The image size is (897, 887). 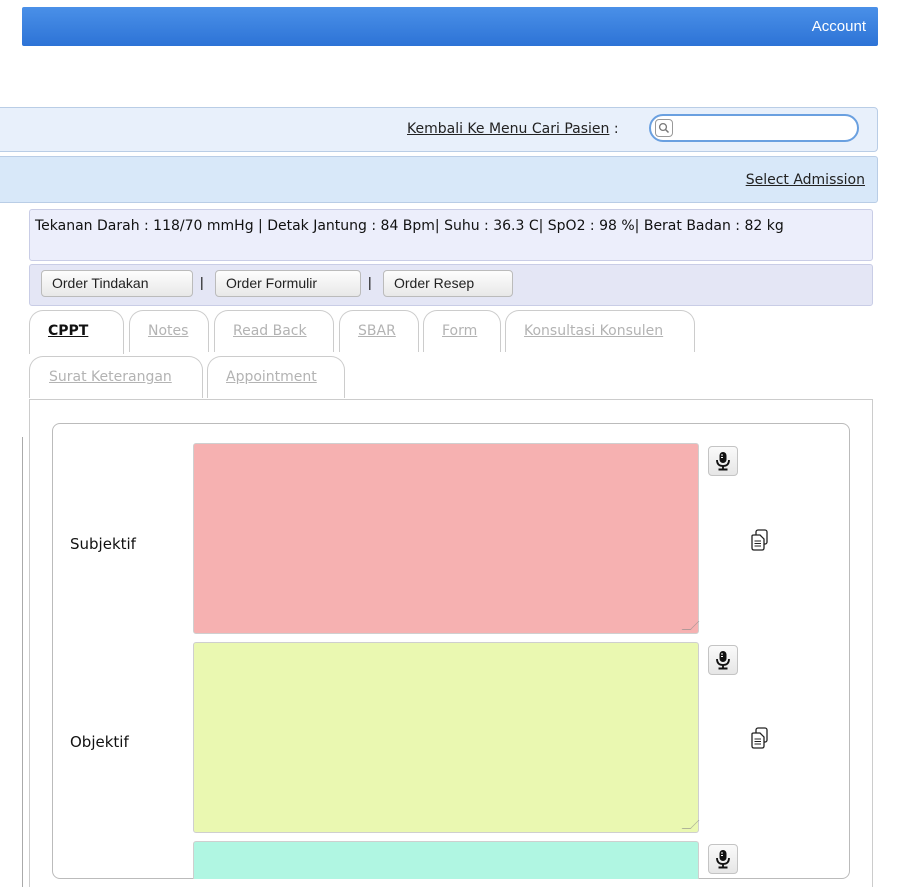 What do you see at coordinates (274, 331) in the screenshot?
I see `tab-read-back: Read Back` at bounding box center [274, 331].